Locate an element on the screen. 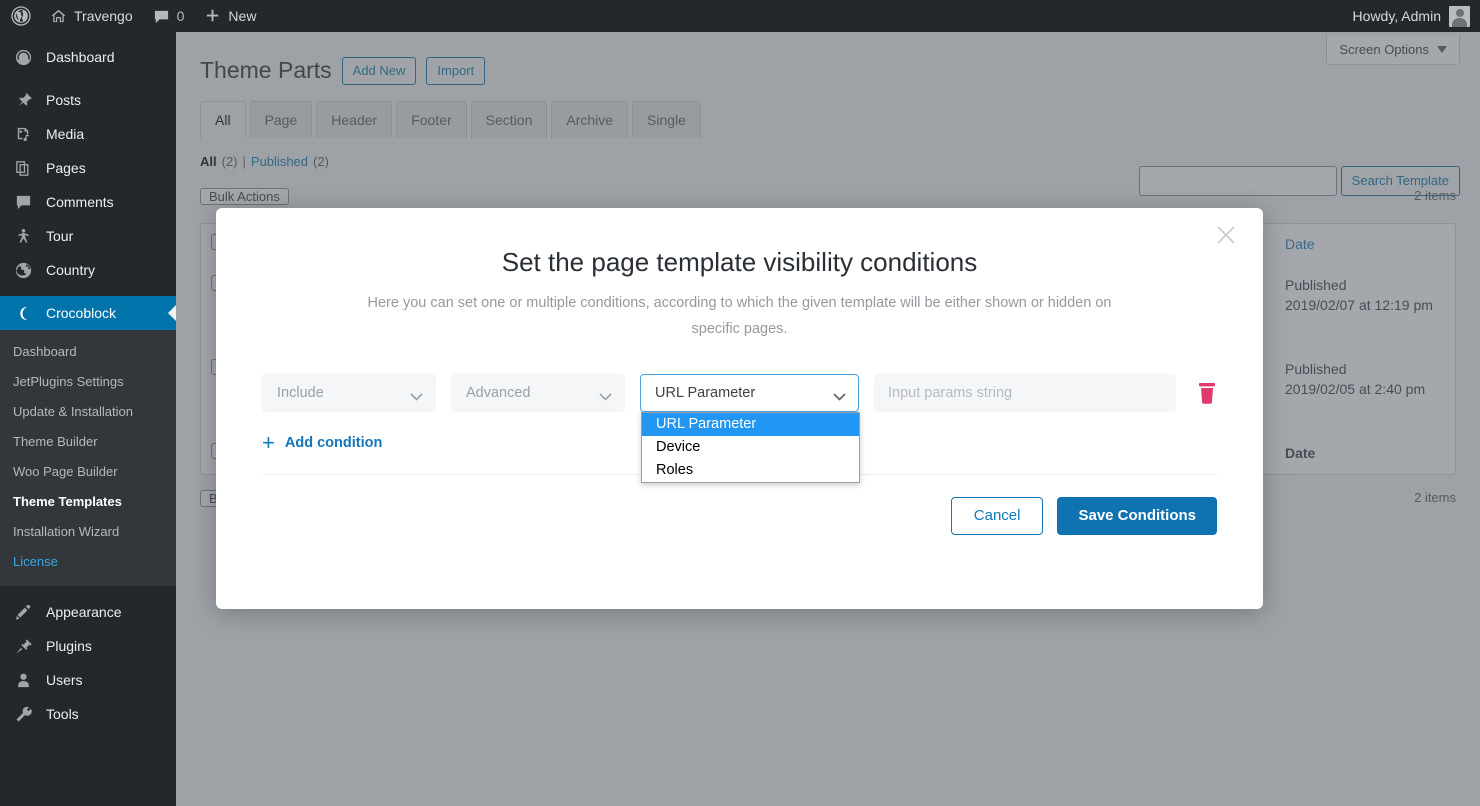 The height and width of the screenshot is (806, 1480). date-column-header: Date is located at coordinates (1365, 244).